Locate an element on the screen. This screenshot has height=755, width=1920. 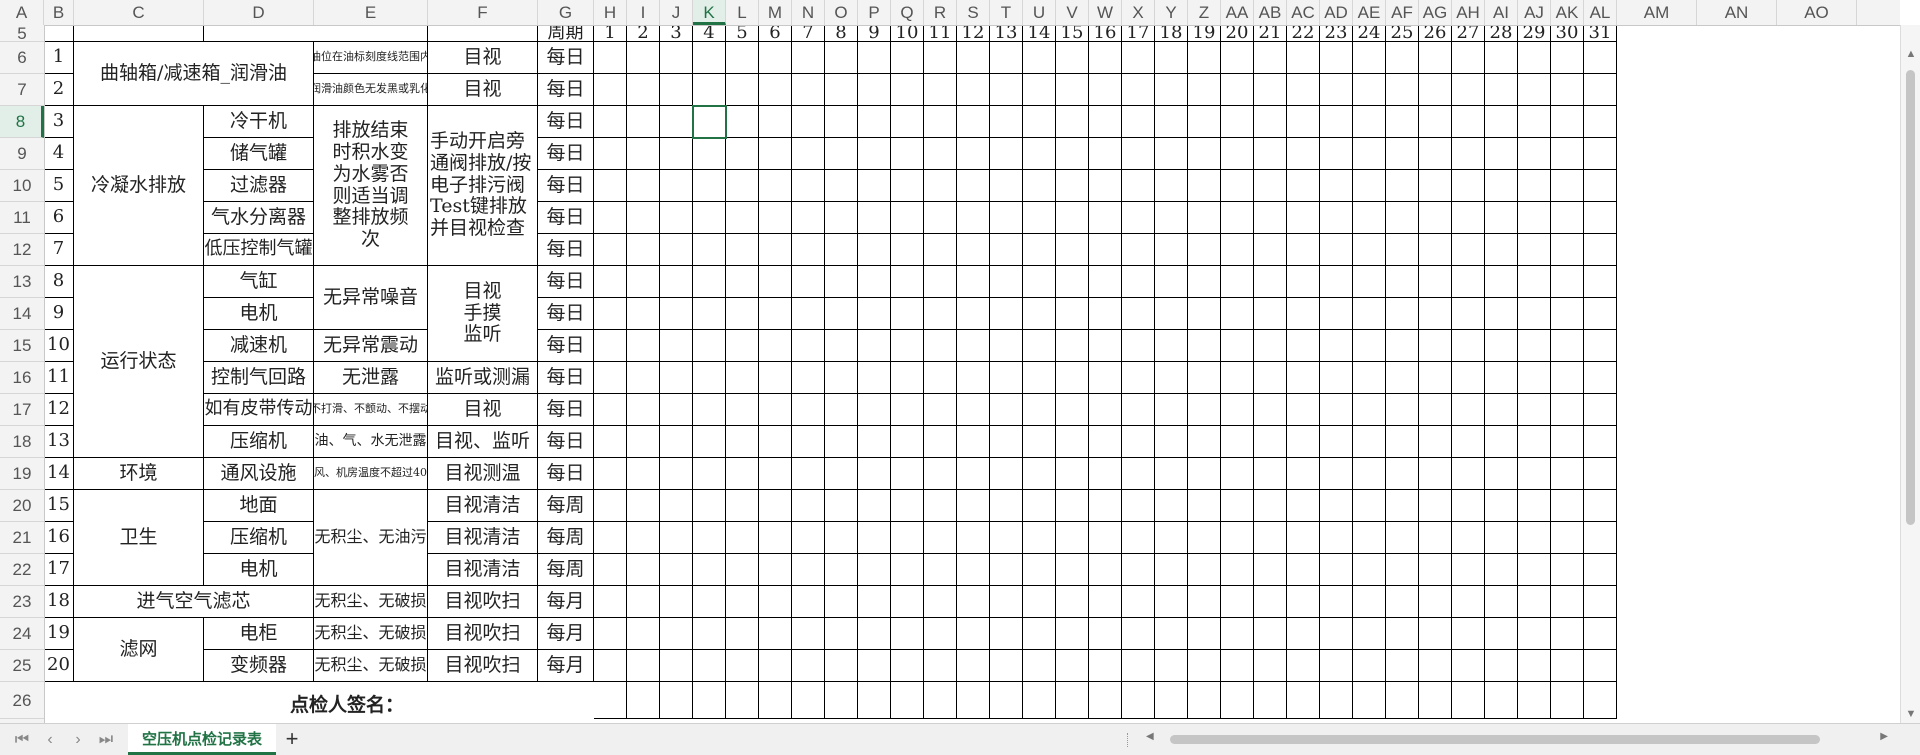
scroll-up-icon: ▲ is located at coordinates (1910, 54).